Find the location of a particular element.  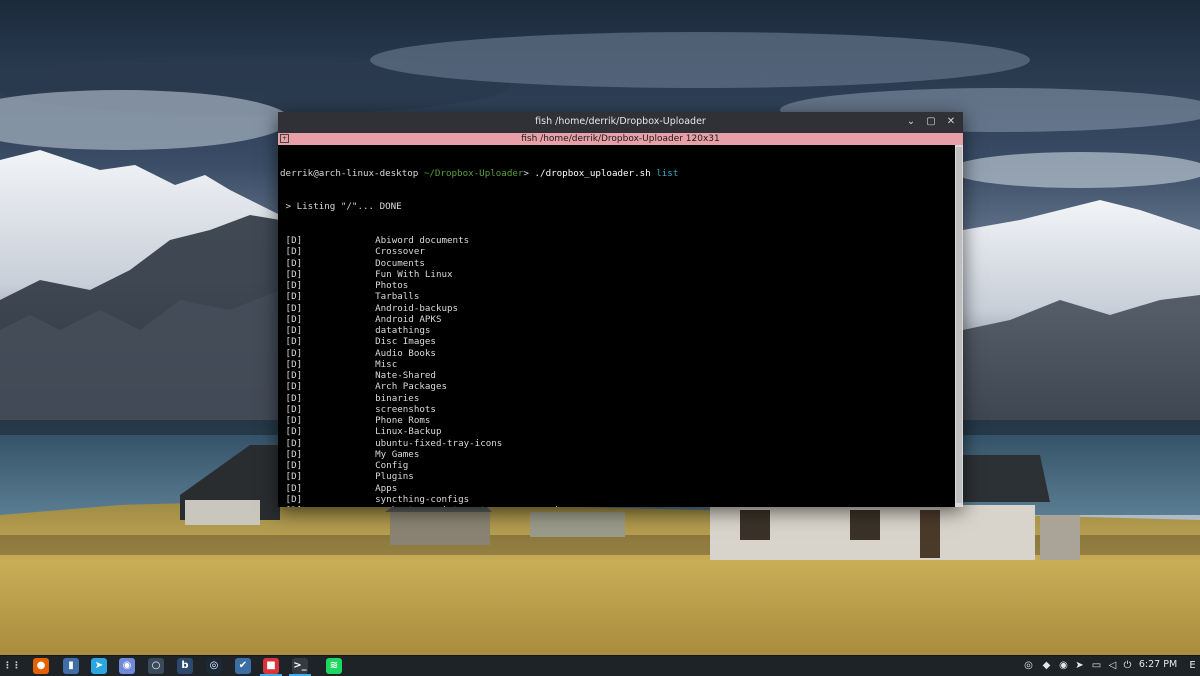

listing-row: [D] Crossover is located at coordinates (617, 251).